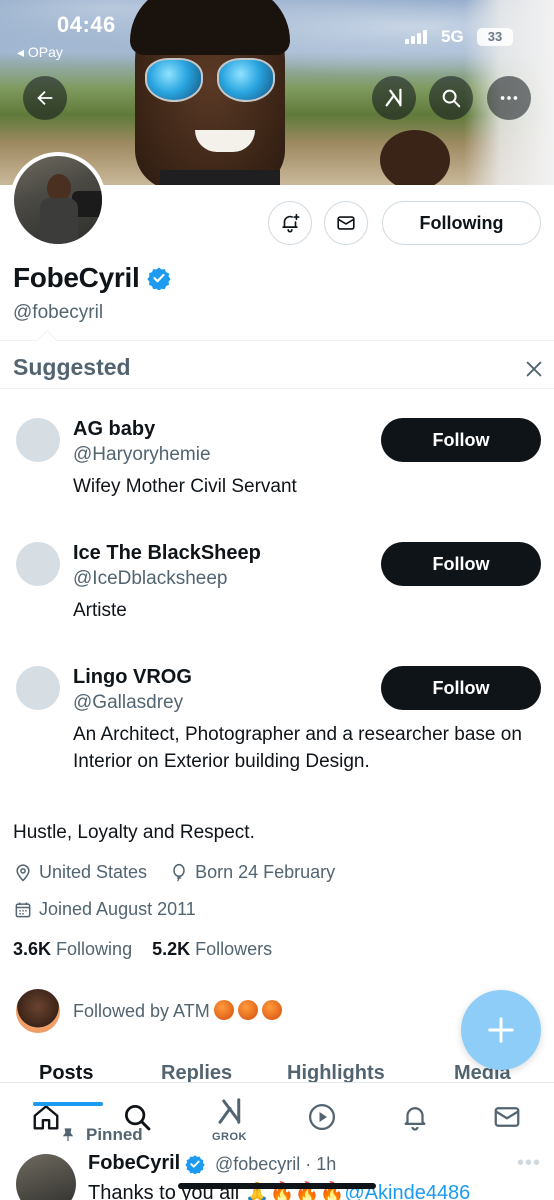  What do you see at coordinates (68, 1104) in the screenshot?
I see `active-tab-indicator` at bounding box center [68, 1104].